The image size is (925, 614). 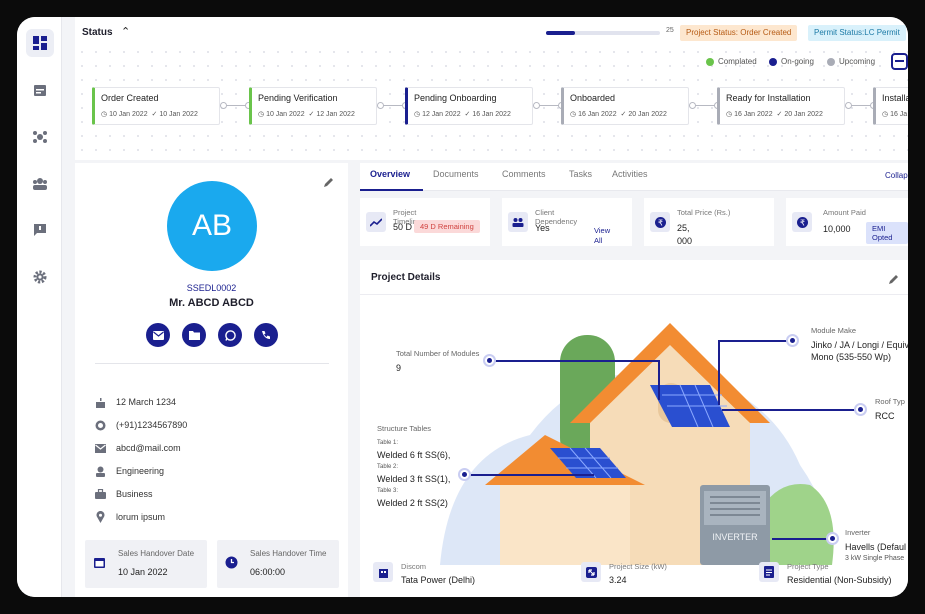 I want to click on legend-ongoing: On-going, so click(x=791, y=61).